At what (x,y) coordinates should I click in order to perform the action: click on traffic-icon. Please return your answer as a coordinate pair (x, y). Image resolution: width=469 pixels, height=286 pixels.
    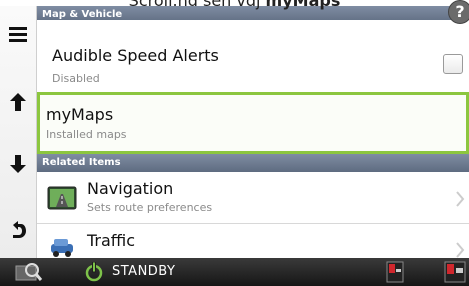
    Looking at the image, I should click on (62, 248).